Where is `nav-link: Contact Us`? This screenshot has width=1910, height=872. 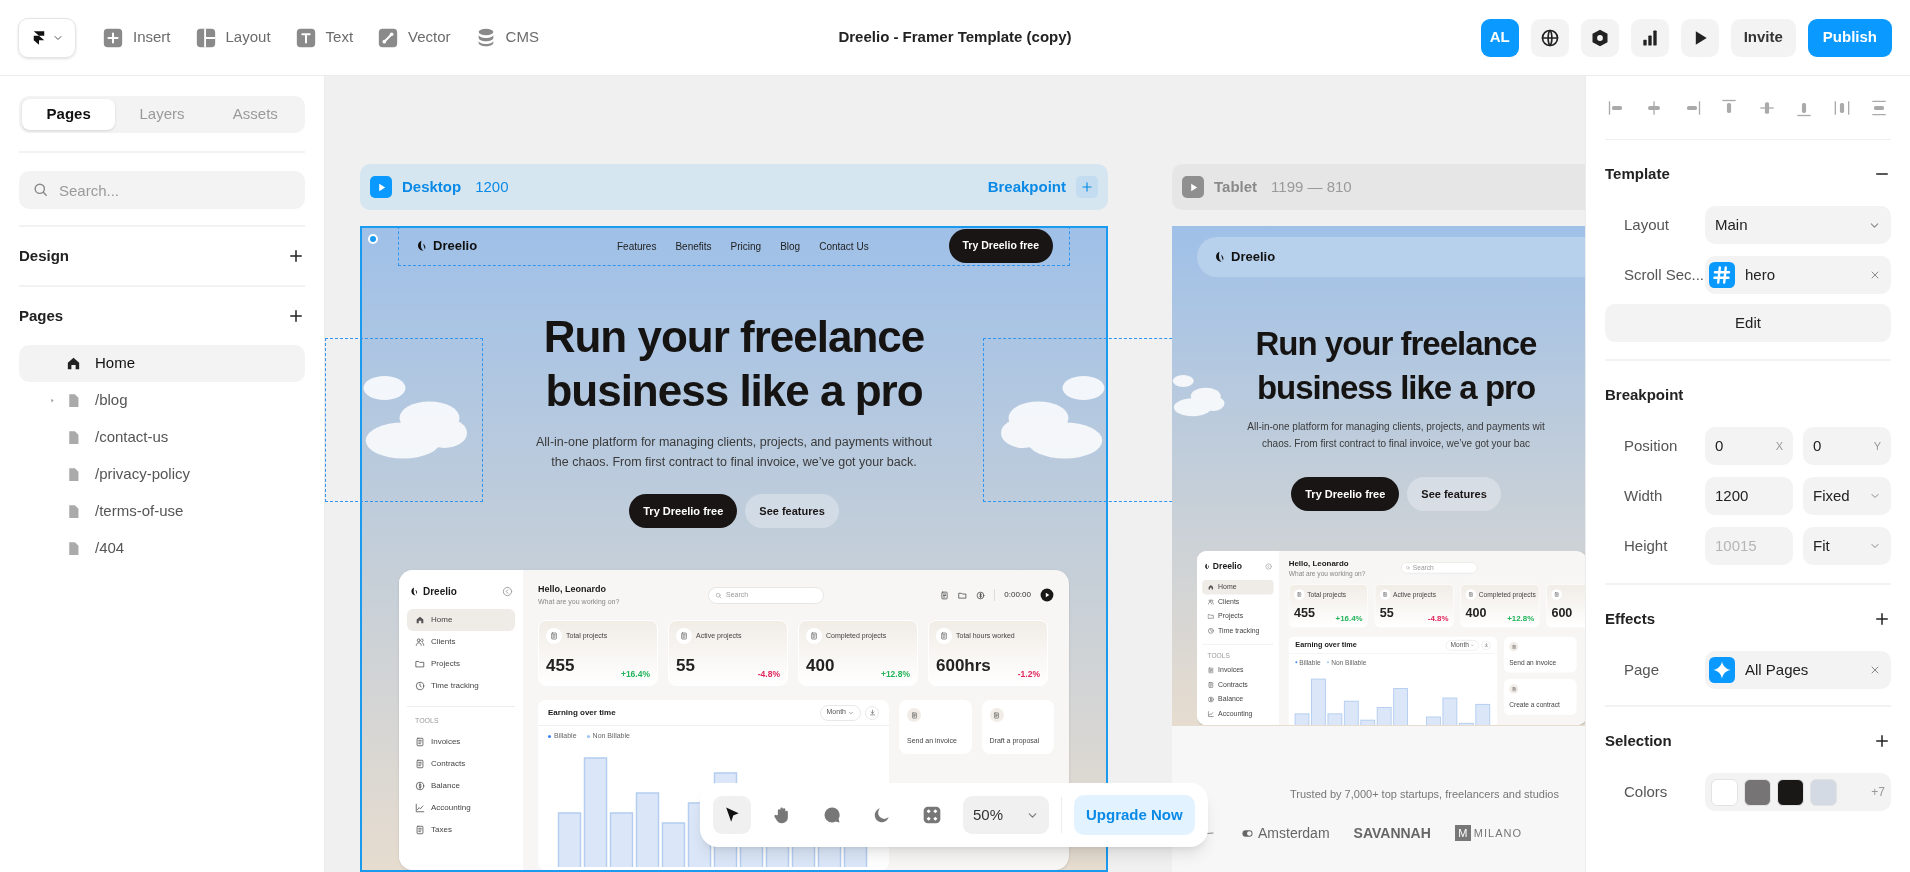
nav-link: Contact Us is located at coordinates (844, 246).